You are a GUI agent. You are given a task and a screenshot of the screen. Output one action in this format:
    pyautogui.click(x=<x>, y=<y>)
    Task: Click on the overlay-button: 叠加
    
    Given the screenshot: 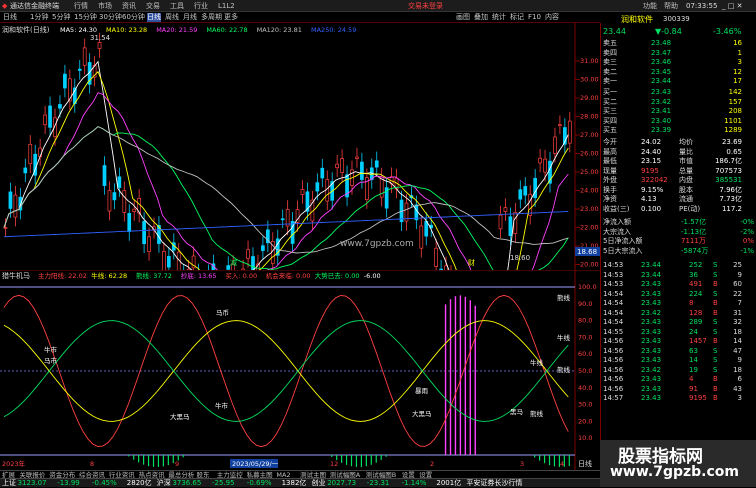 What is the action you would take?
    pyautogui.click(x=481, y=17)
    